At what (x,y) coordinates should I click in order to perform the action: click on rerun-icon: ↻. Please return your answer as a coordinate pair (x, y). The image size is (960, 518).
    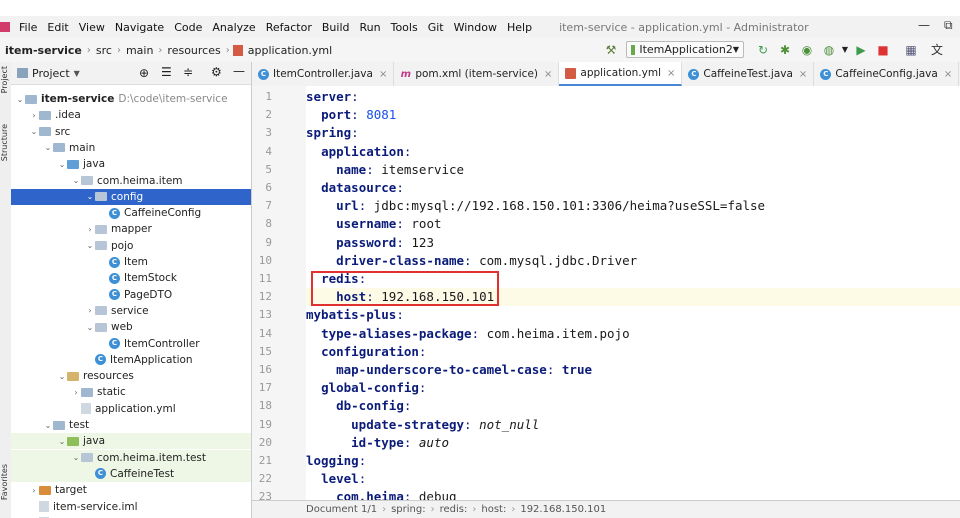
    Looking at the image, I should click on (763, 50).